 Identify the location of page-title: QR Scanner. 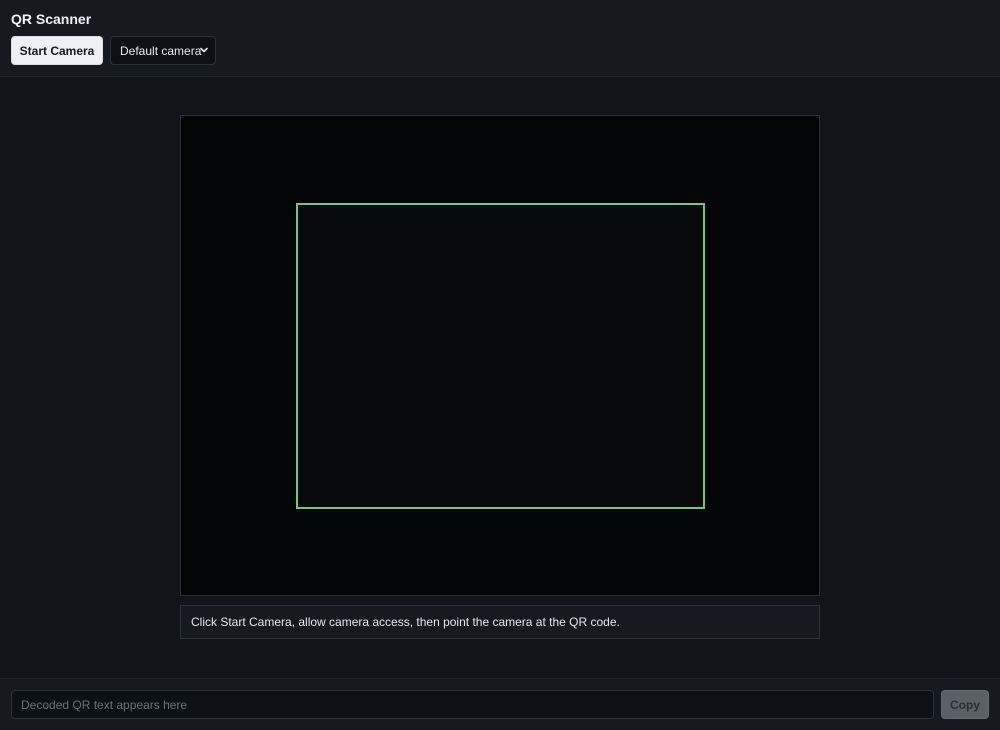
(51, 19).